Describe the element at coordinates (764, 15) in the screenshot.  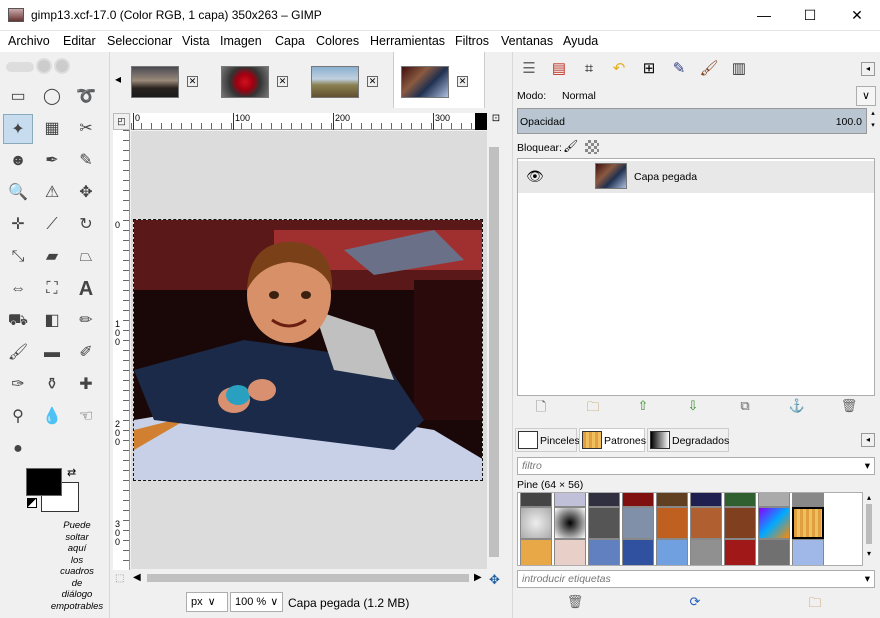
I see `minimize-button: —` at that location.